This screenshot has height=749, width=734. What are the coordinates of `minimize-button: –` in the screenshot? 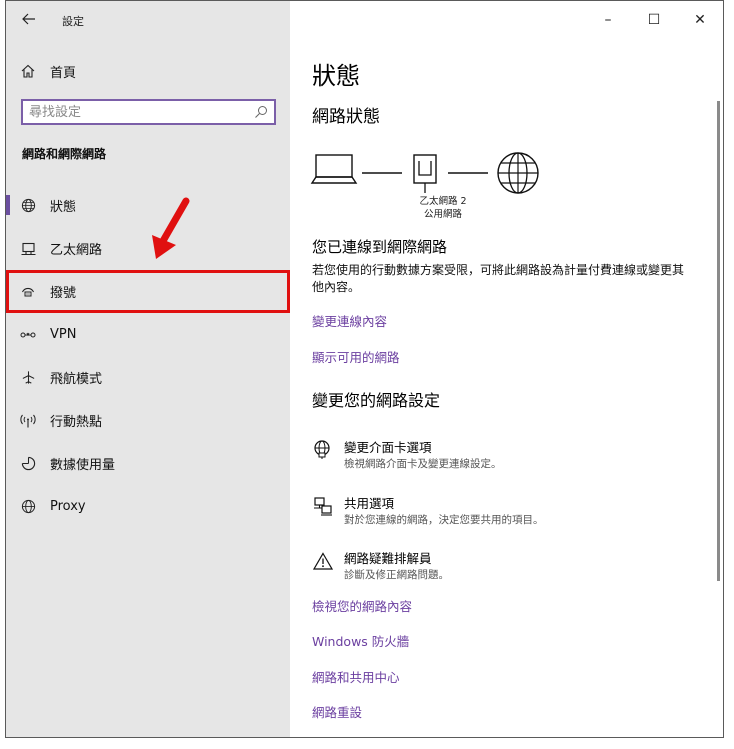 It's located at (608, 20).